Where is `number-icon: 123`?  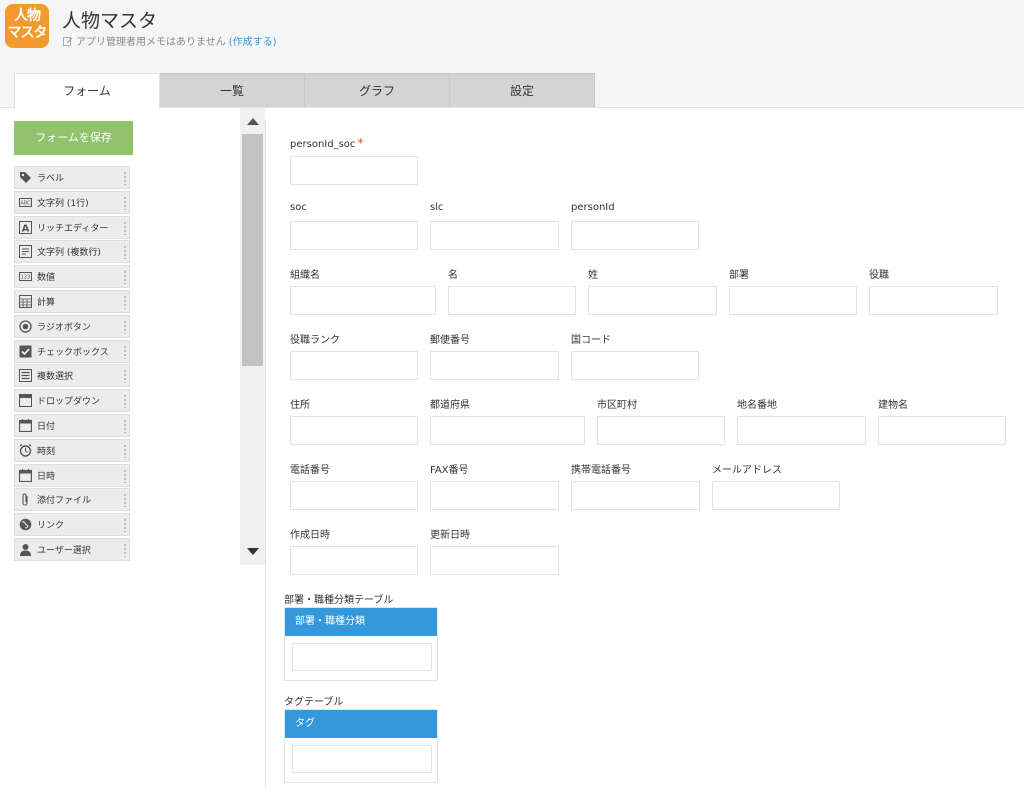
number-icon: 123 is located at coordinates (25, 277).